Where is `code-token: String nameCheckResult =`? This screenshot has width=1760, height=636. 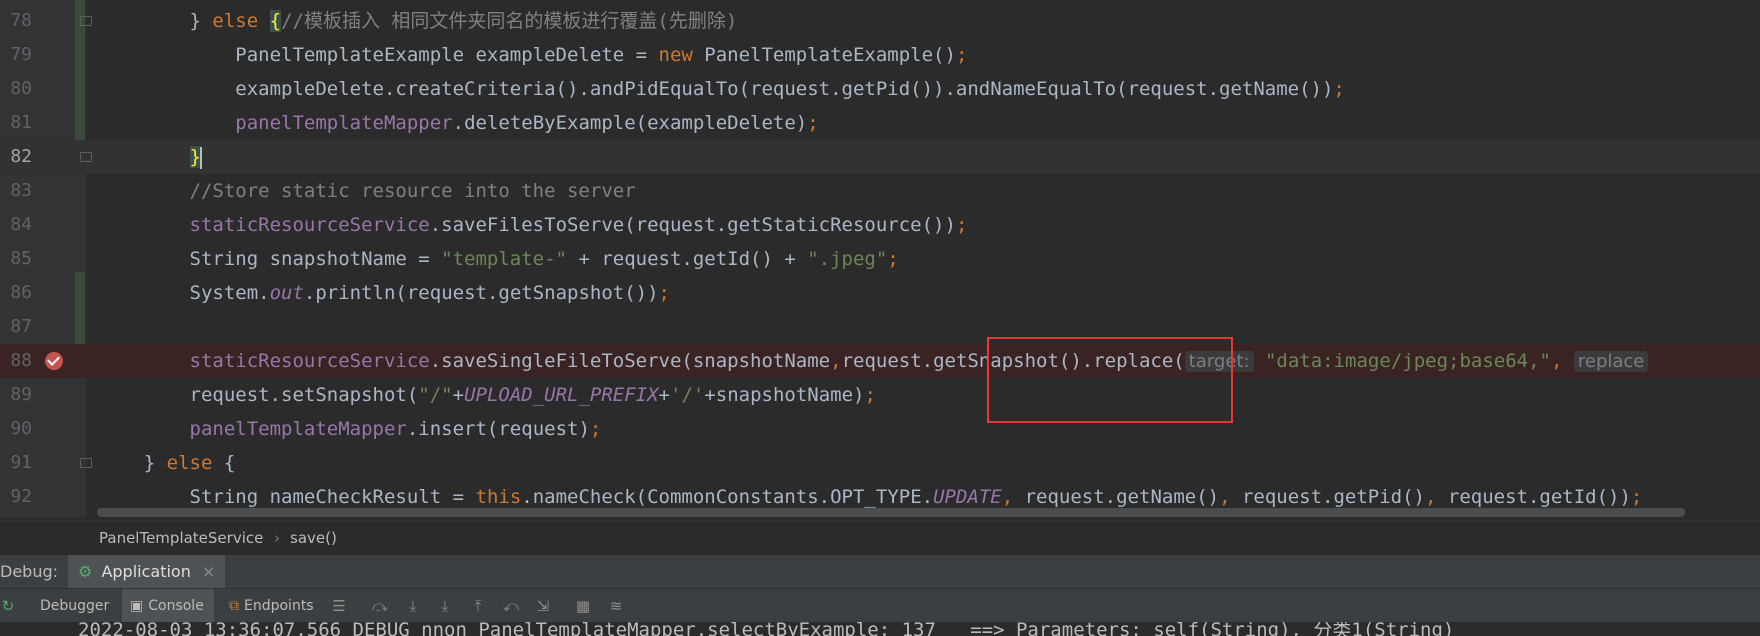
code-token: String nameCheckResult = is located at coordinates (287, 497).